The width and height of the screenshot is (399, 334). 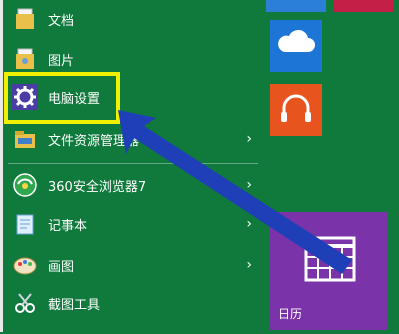 I want to click on paint-palette-icon, so click(x=25, y=265).